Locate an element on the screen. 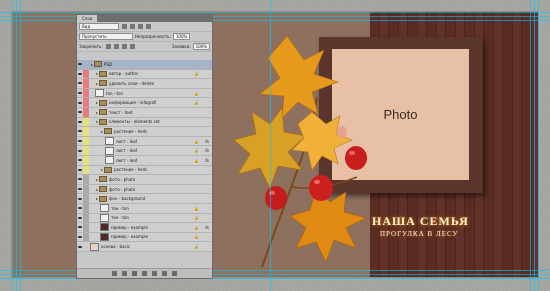 The image size is (550, 291). tab-layers: Слои is located at coordinates (87, 18).